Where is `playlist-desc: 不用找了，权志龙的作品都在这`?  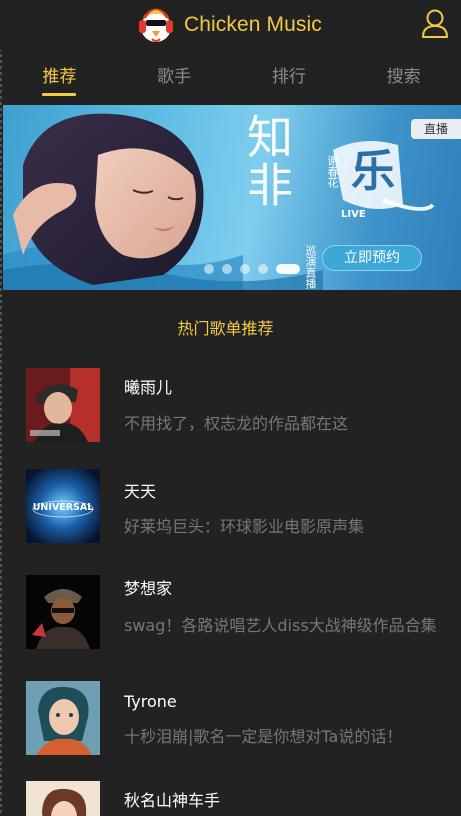
playlist-desc: 不用找了，权志龙的作品都在这 is located at coordinates (236, 423).